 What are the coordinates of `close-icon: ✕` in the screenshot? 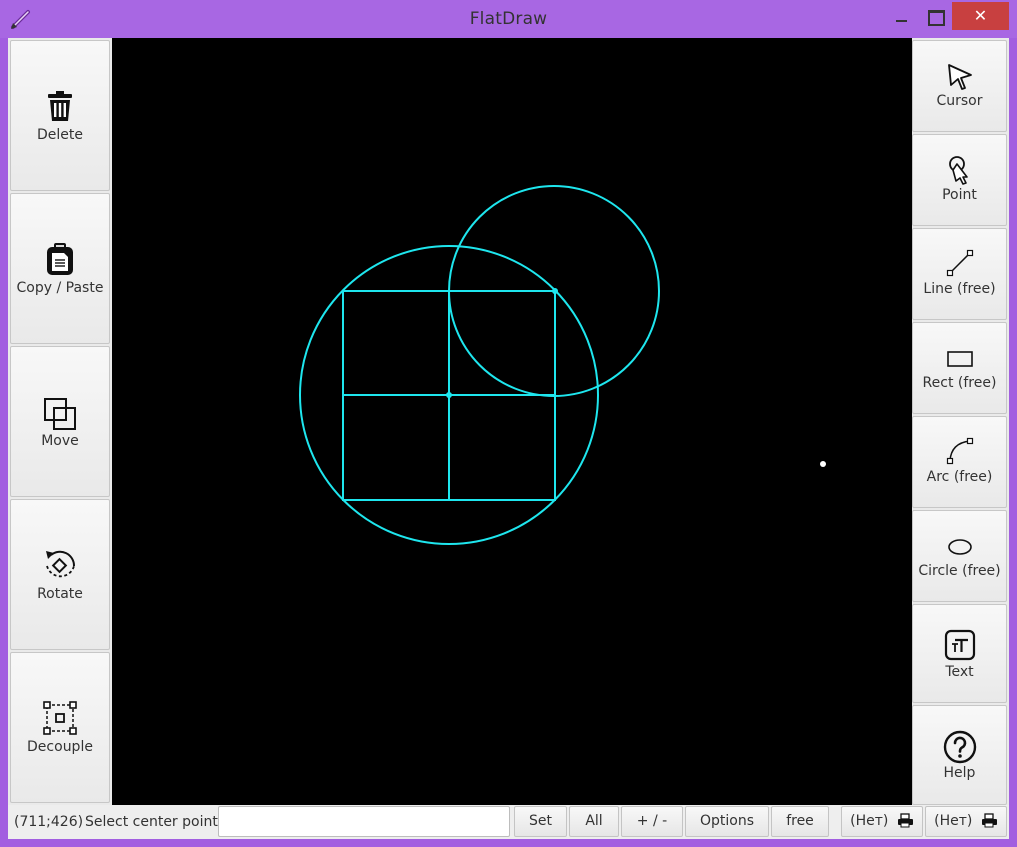 It's located at (980, 15).